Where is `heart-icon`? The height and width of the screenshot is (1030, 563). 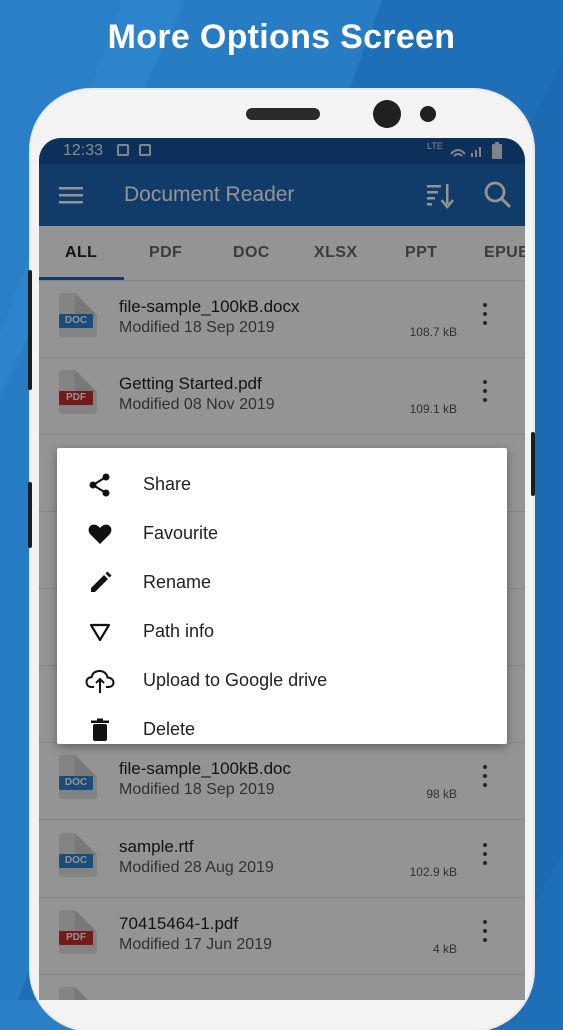
heart-icon is located at coordinates (100, 534).